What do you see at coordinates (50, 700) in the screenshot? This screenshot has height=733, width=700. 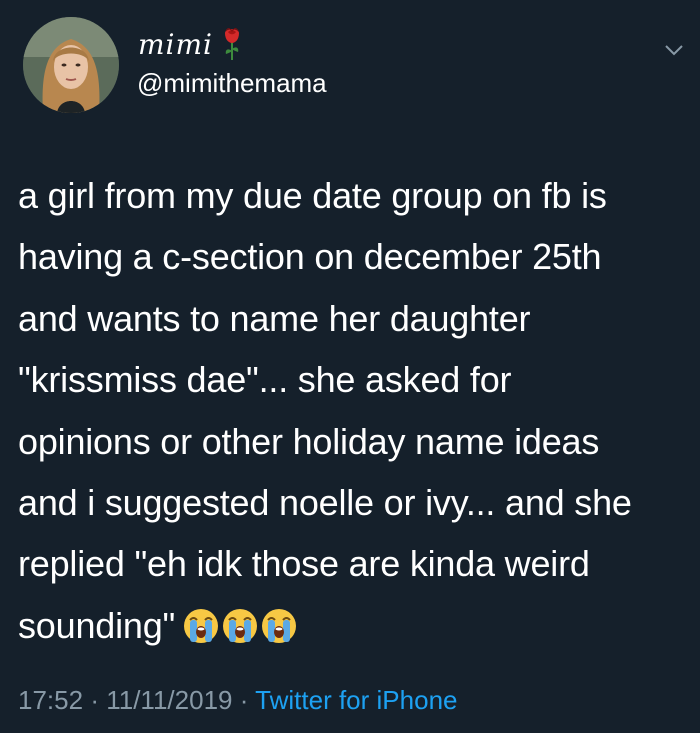 I see `tweet-time: 17:52` at bounding box center [50, 700].